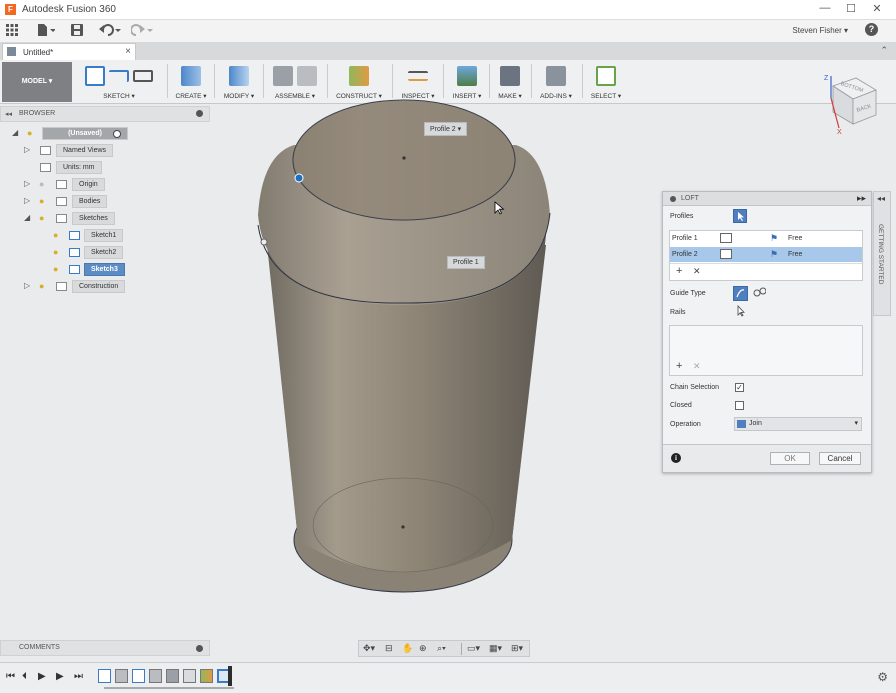  I want to click on scripts-add-ins-icon, so click(556, 76).